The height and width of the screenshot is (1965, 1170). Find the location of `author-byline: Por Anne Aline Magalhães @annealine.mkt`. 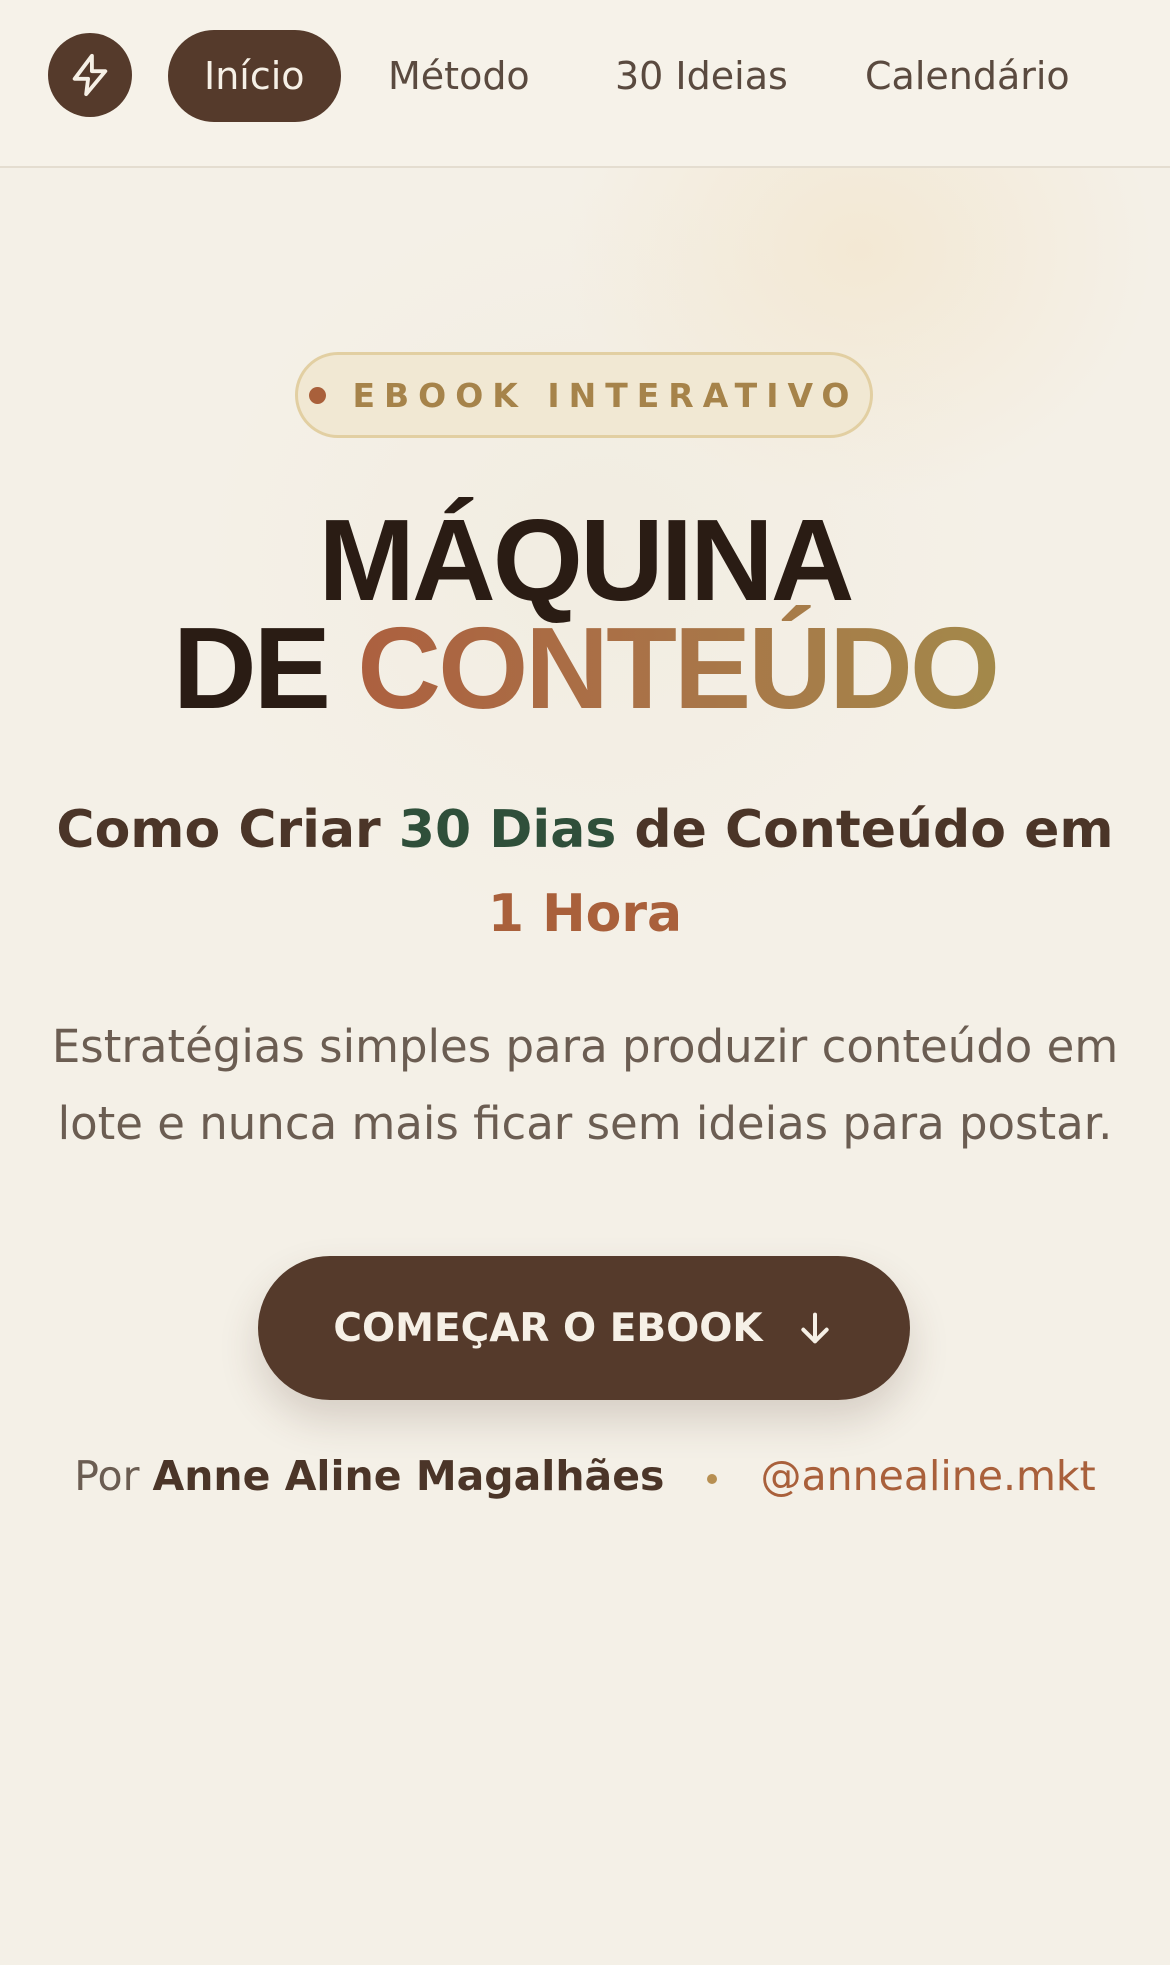

author-byline: Por Anne Aline Magalhães @annealine.mkt is located at coordinates (585, 1476).